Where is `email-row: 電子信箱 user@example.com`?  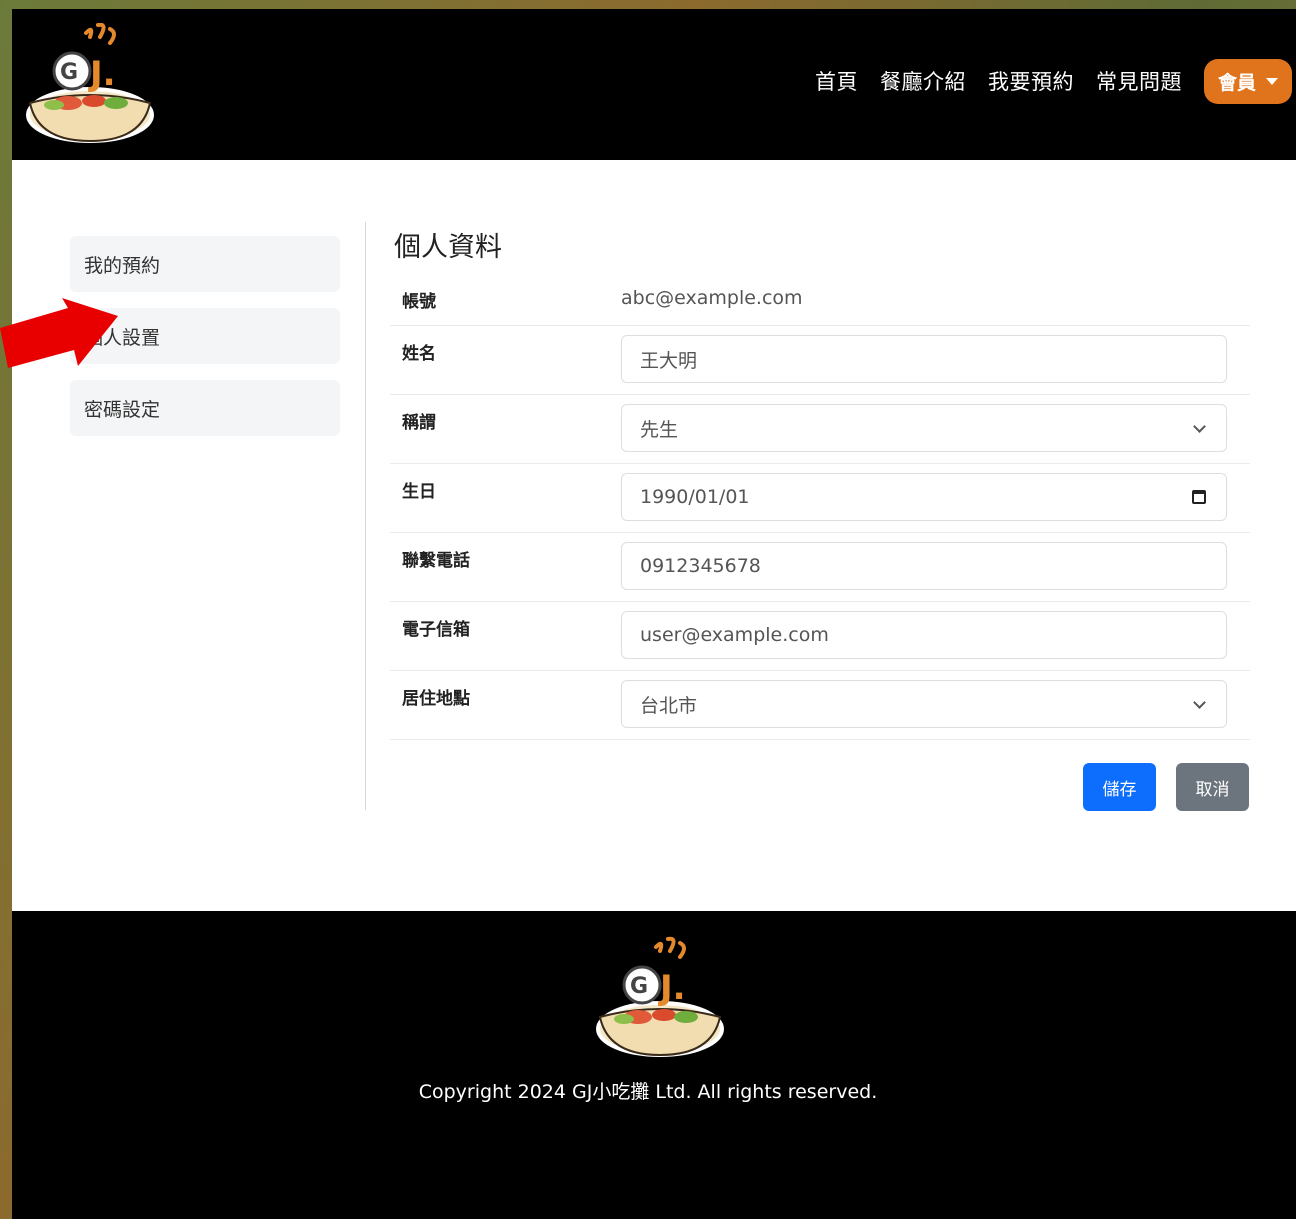 email-row: 電子信箱 user@example.com is located at coordinates (820, 636).